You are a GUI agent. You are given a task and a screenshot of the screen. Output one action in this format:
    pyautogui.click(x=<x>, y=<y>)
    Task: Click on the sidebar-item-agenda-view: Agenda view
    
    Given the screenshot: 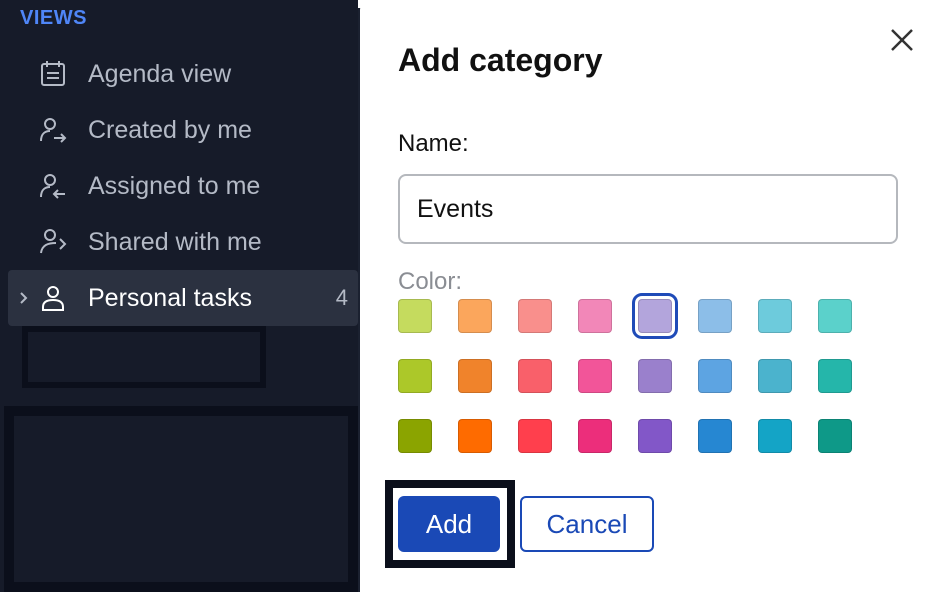 What is the action you would take?
    pyautogui.click(x=183, y=74)
    